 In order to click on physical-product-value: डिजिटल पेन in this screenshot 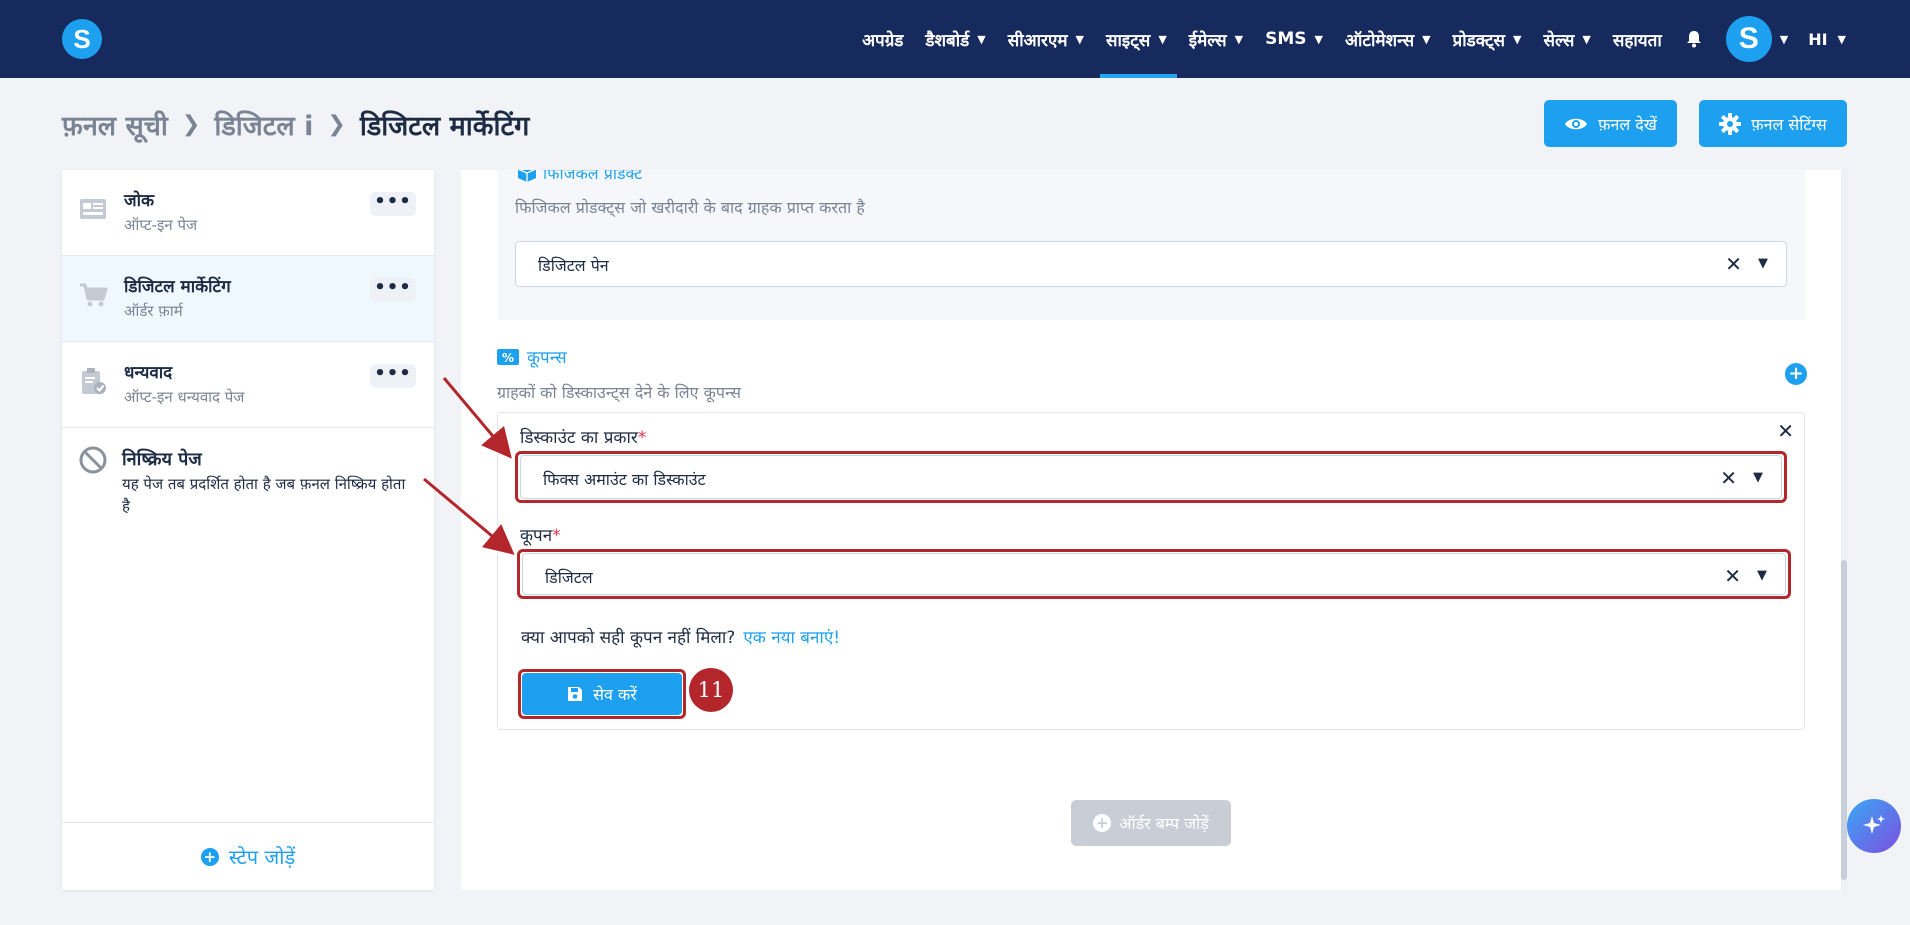, I will do `click(573, 265)`.